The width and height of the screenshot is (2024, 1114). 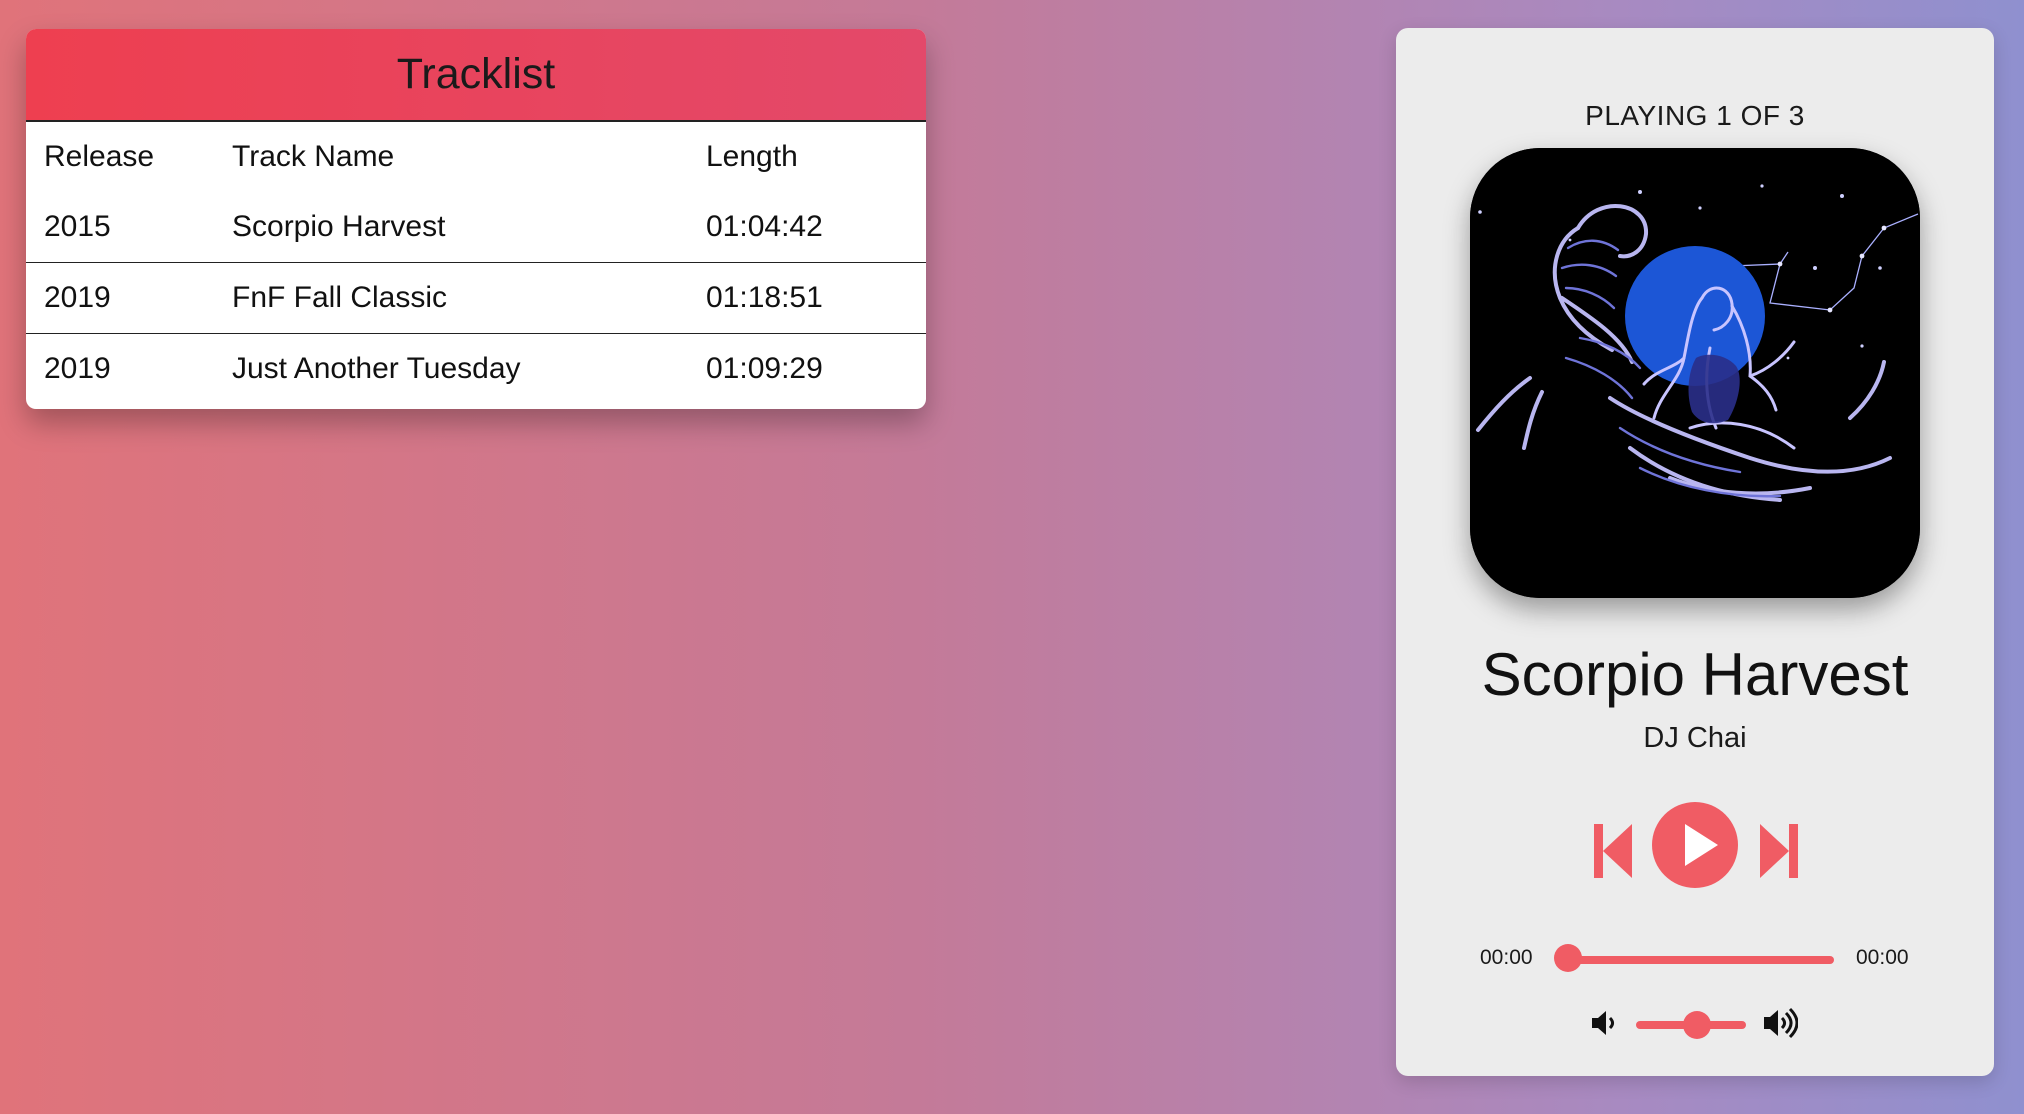 What do you see at coordinates (816, 157) in the screenshot?
I see `column-header-length: Length` at bounding box center [816, 157].